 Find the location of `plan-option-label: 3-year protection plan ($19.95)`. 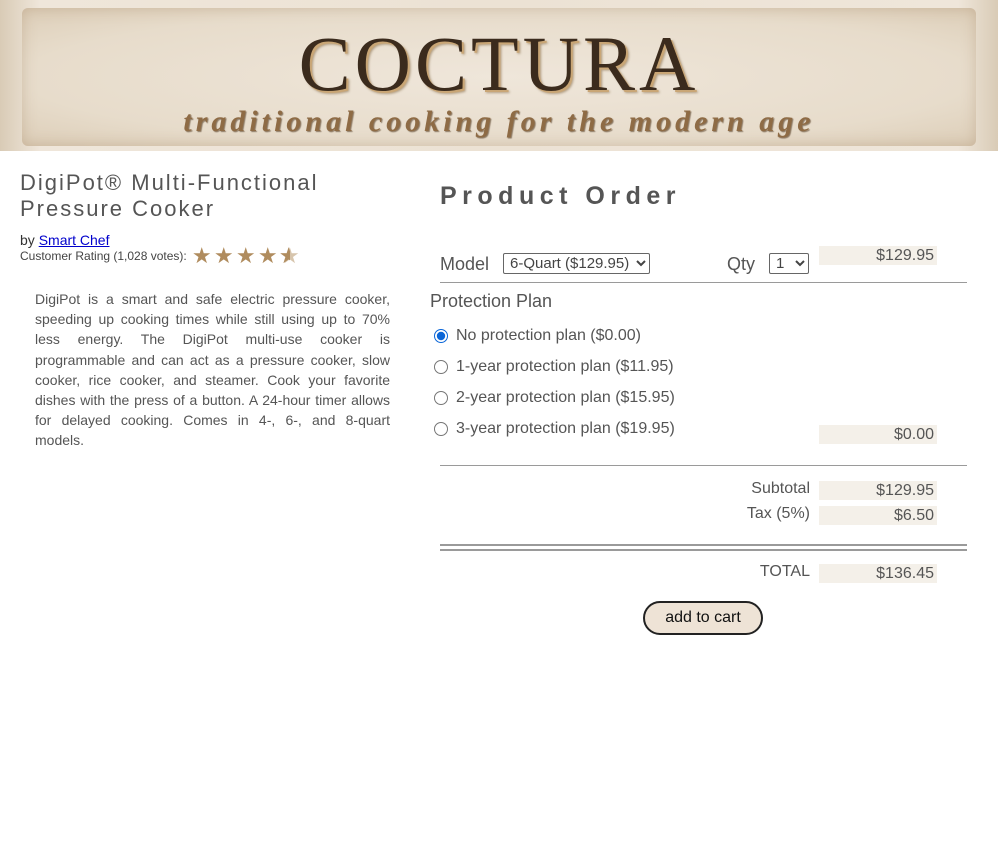

plan-option-label: 3-year protection plan ($19.95) is located at coordinates (565, 428).